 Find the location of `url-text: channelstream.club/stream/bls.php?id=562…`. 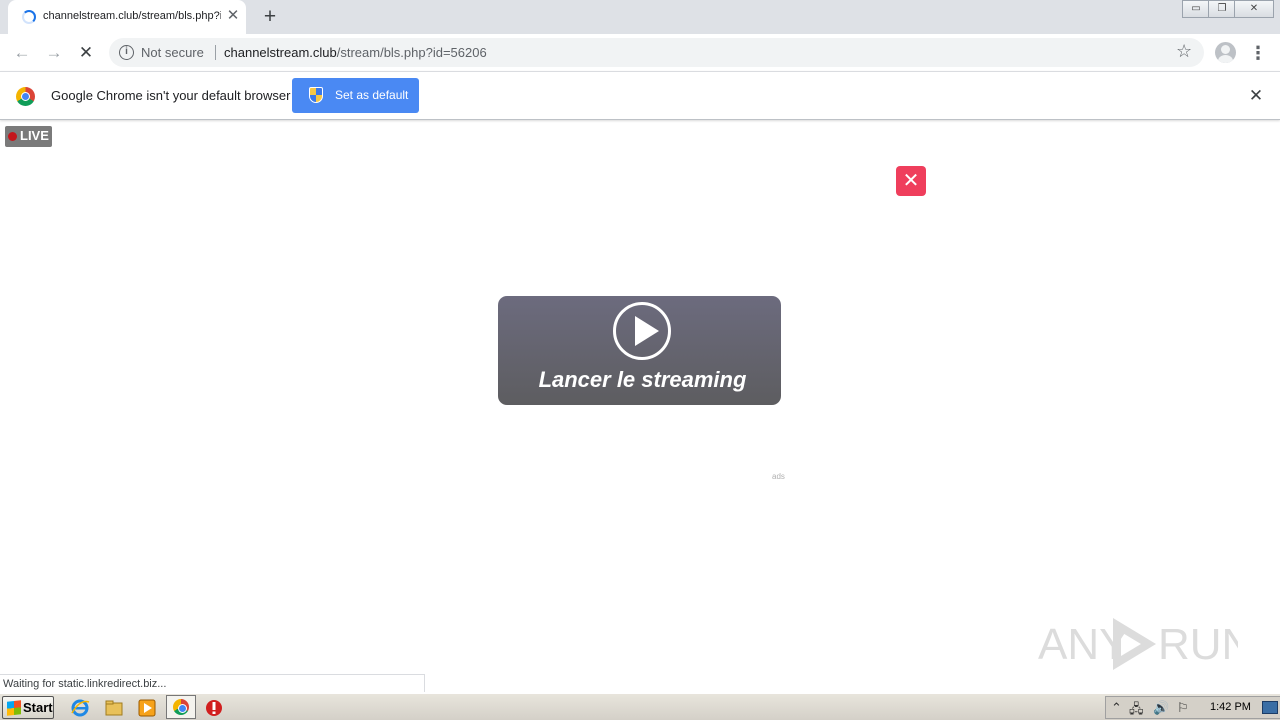

url-text: channelstream.club/stream/bls.php?id=562… is located at coordinates (355, 52).